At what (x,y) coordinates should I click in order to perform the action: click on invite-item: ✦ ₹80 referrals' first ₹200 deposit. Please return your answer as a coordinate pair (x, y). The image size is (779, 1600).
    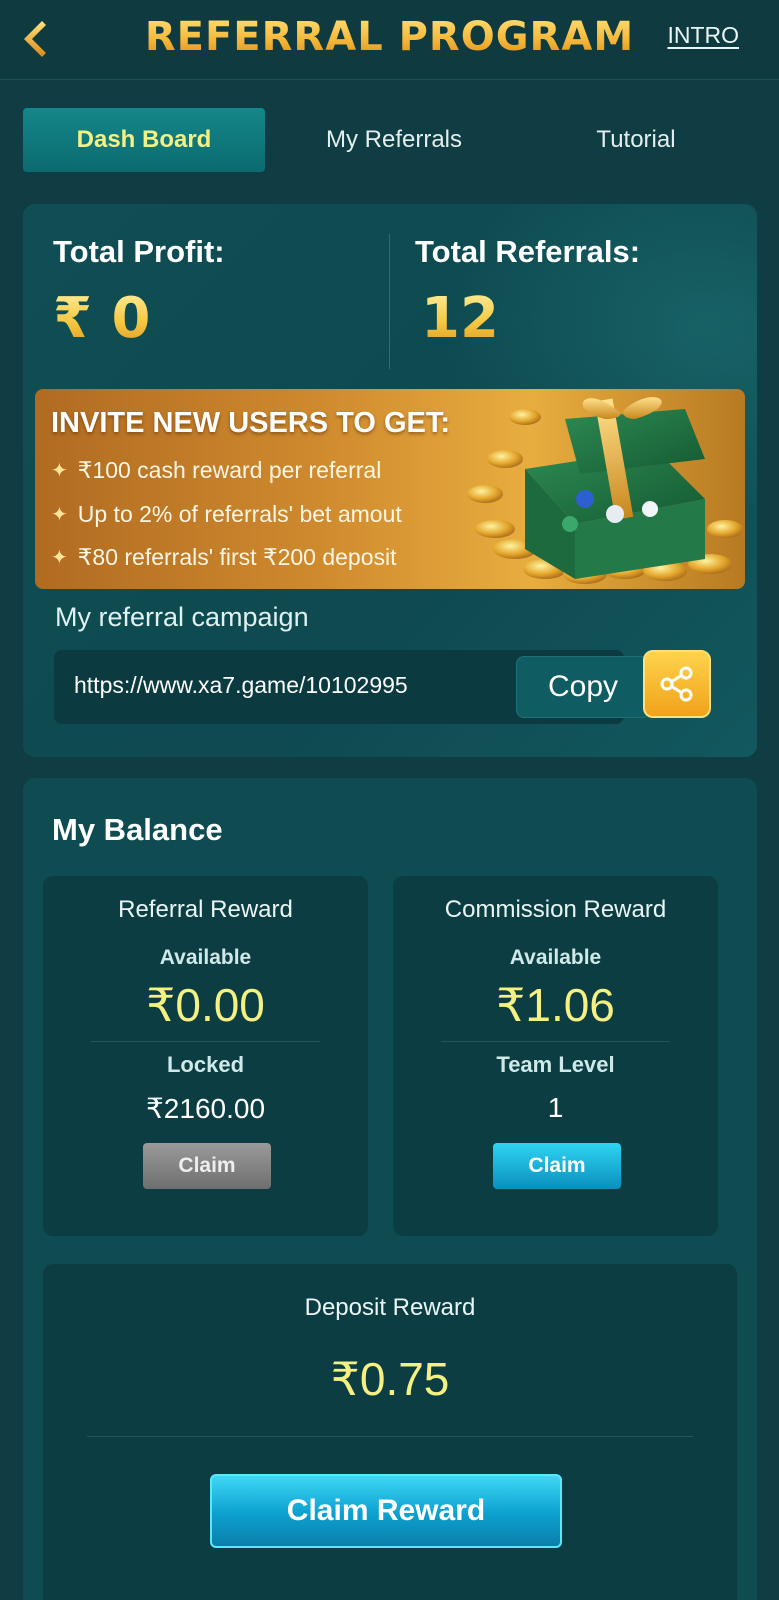
    Looking at the image, I should click on (224, 557).